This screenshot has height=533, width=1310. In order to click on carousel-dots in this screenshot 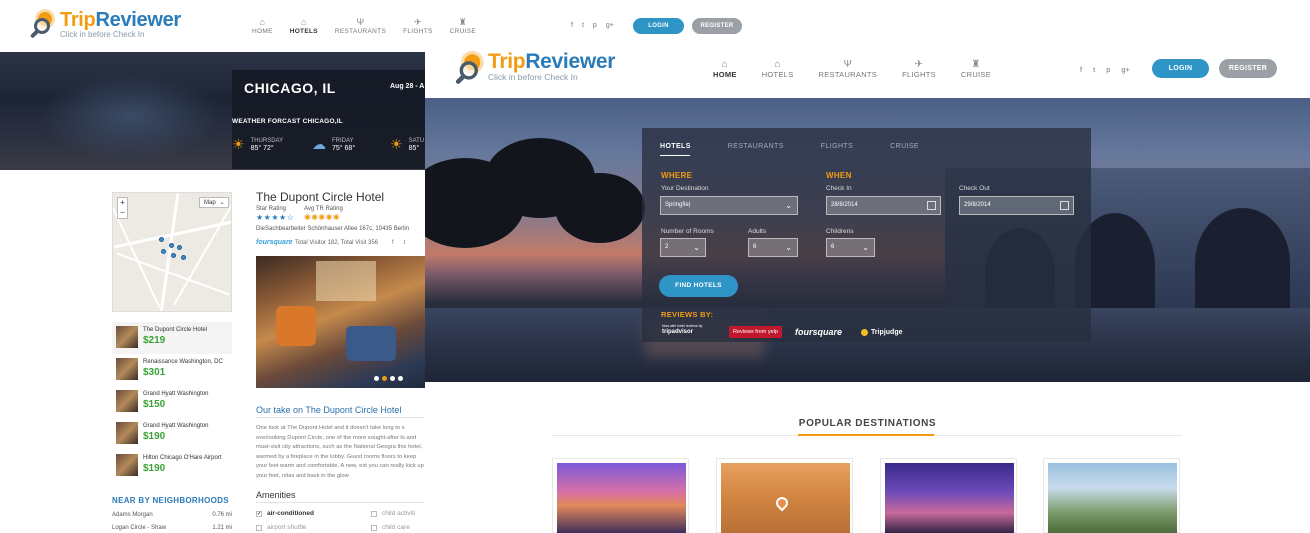, I will do `click(388, 378)`.